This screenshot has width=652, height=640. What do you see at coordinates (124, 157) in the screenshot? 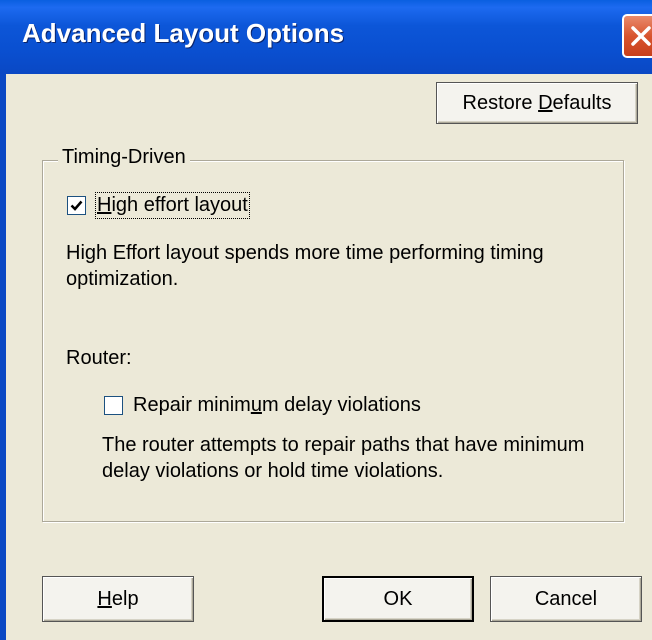
I see `timing-driven-label: Timing-Driven` at bounding box center [124, 157].